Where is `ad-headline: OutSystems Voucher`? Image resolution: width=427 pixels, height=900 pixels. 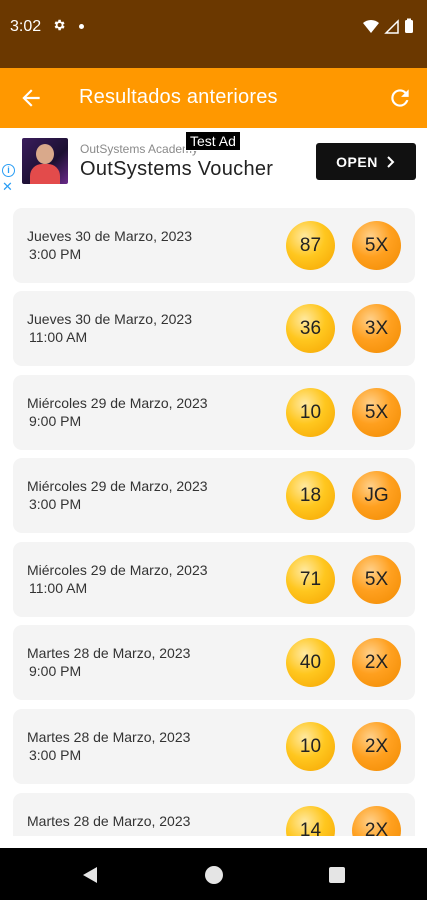 ad-headline: OutSystems Voucher is located at coordinates (176, 169).